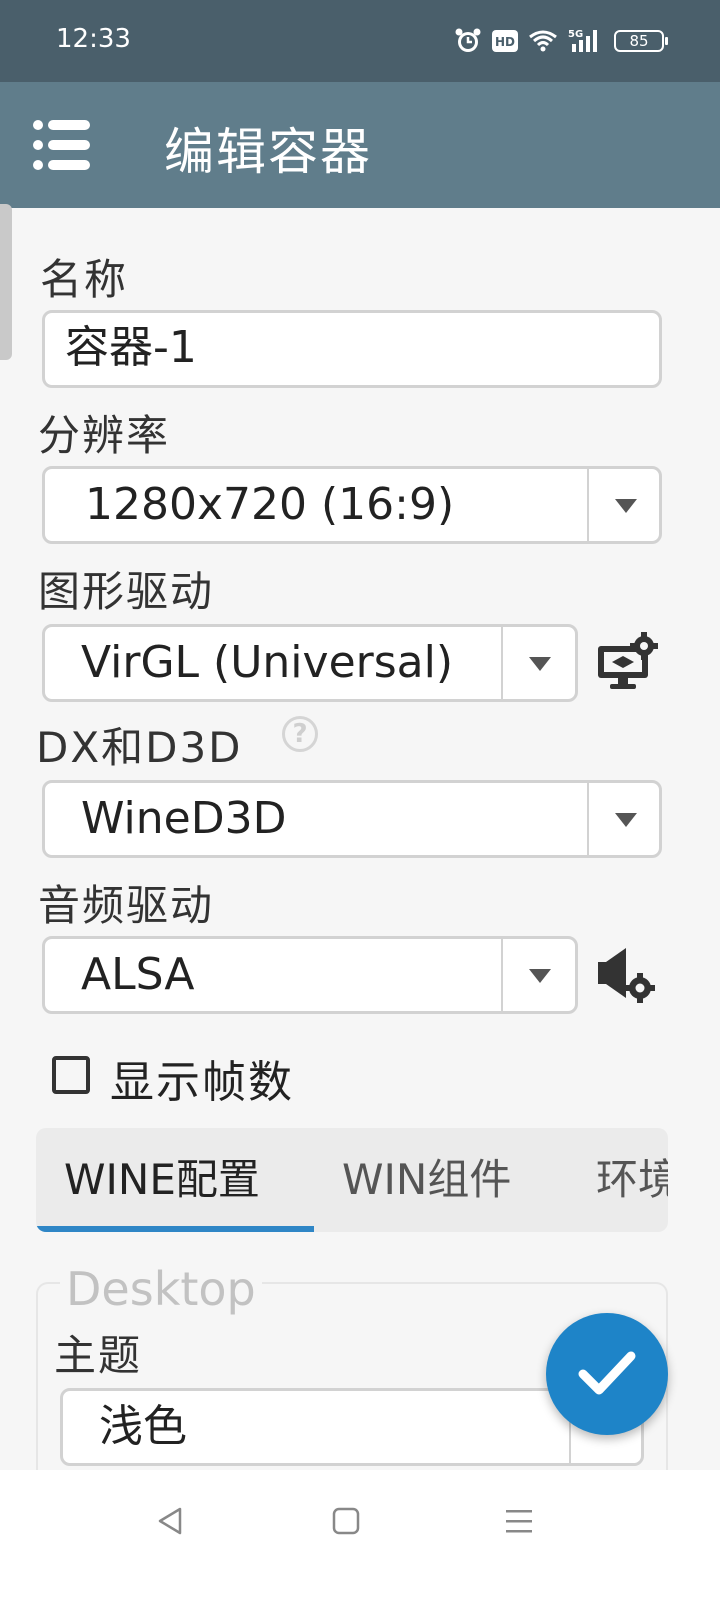  What do you see at coordinates (270, 504) in the screenshot?
I see `resolution-value: 1280x720 (16:9)` at bounding box center [270, 504].